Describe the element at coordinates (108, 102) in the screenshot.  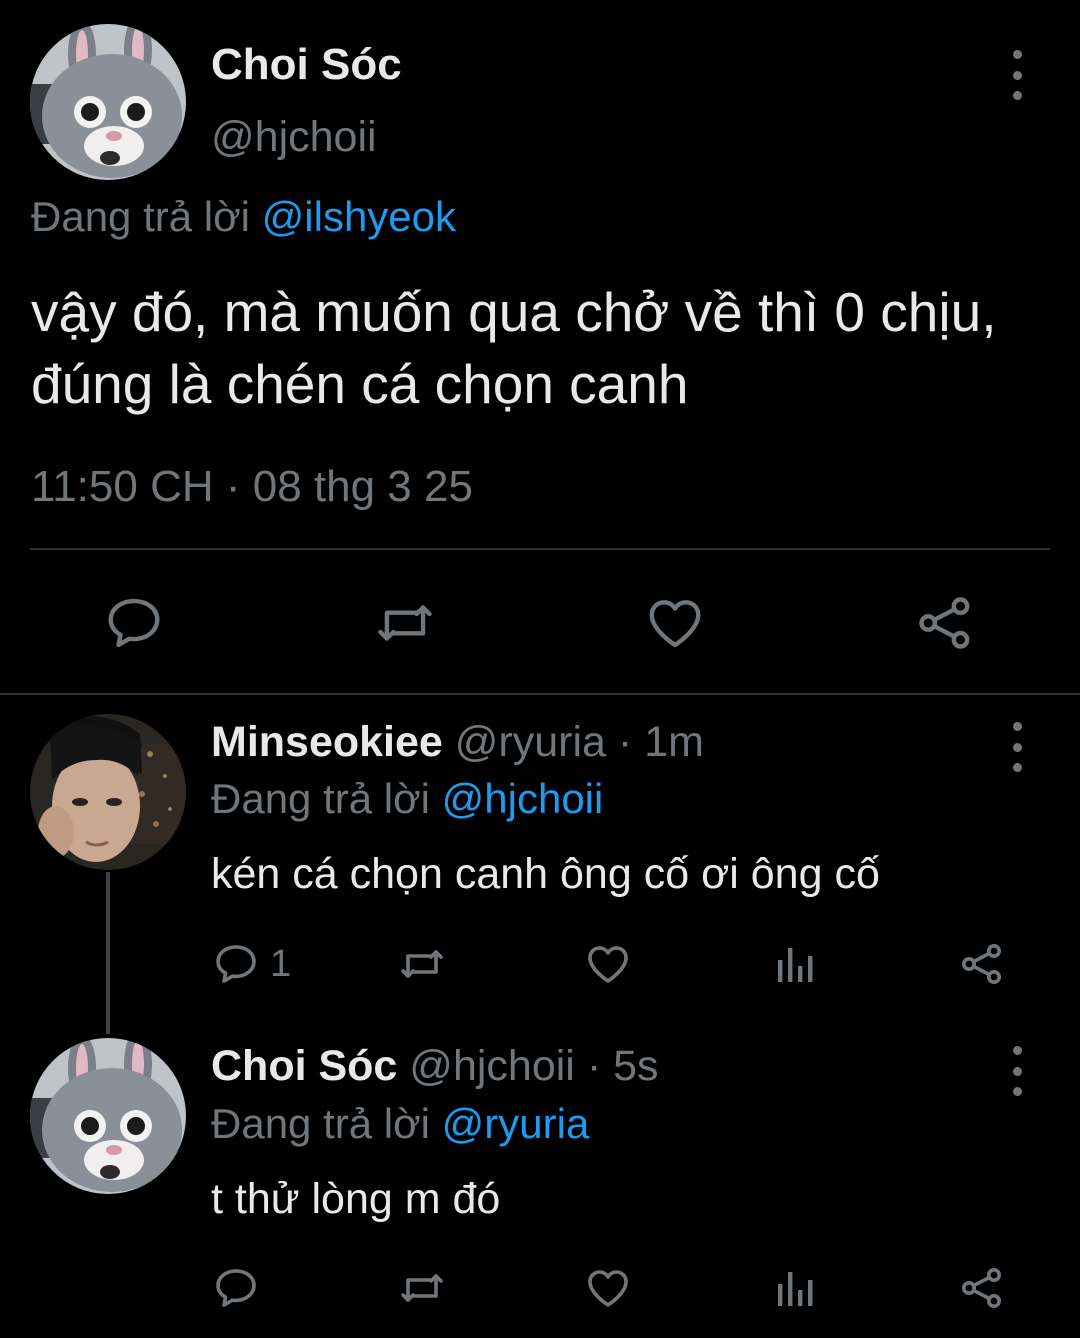
I see `author-avatar` at that location.